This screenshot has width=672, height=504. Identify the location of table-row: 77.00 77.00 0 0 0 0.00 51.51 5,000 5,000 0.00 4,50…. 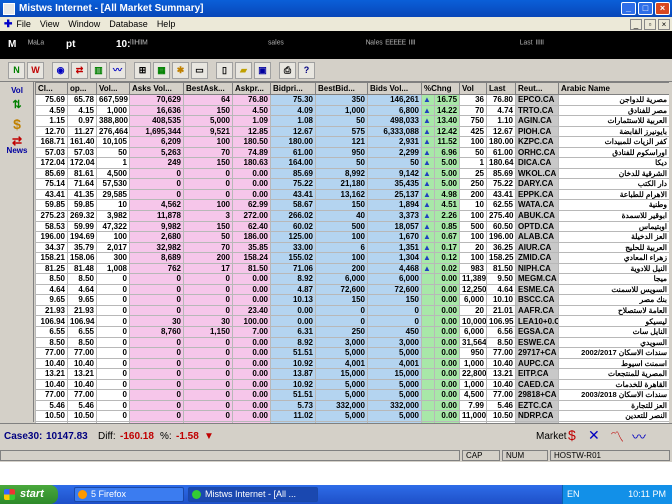
(352, 395).